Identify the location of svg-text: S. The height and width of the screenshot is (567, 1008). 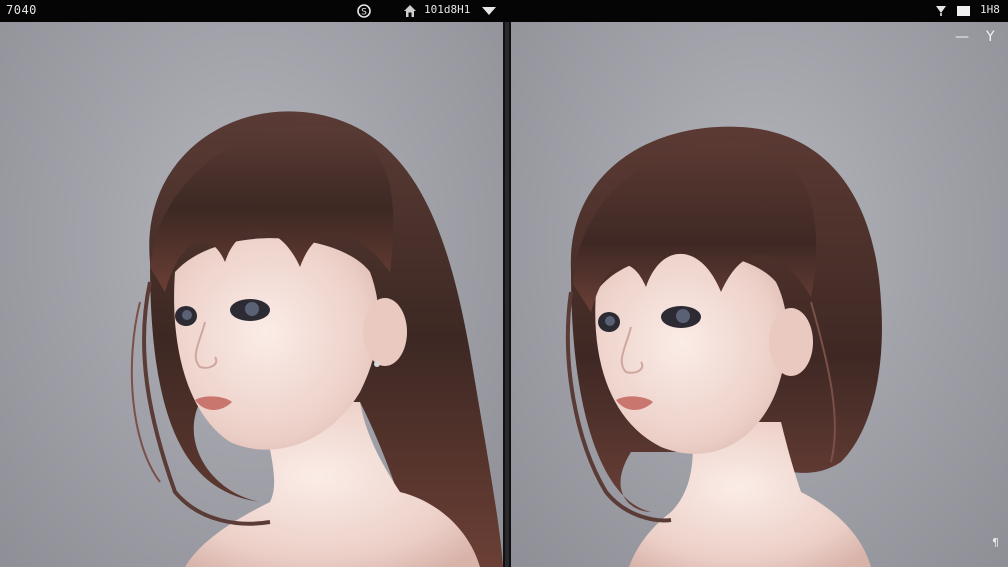
(364, 13).